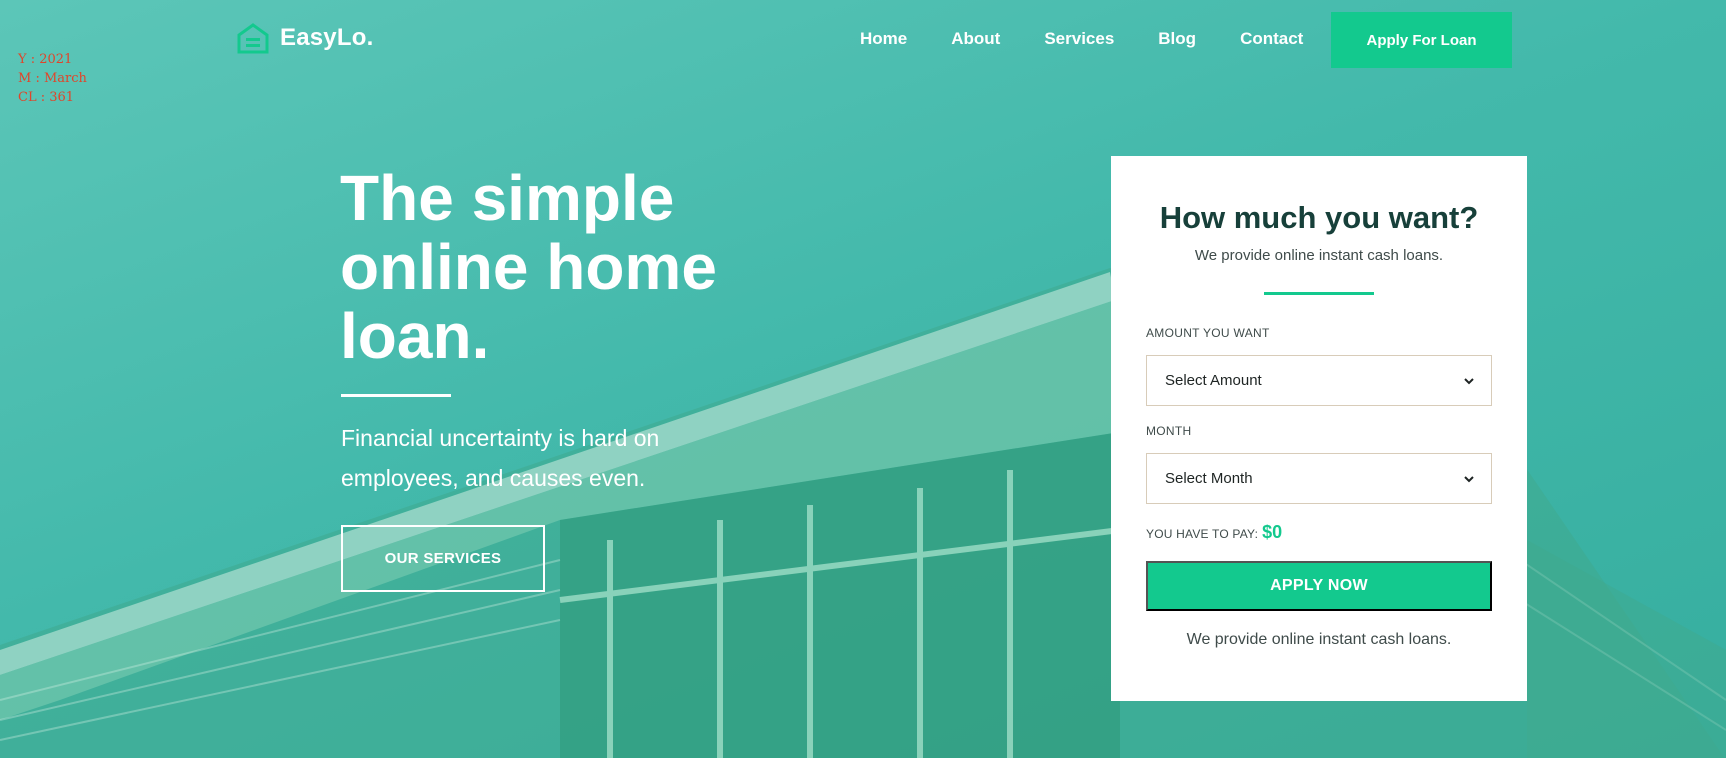  What do you see at coordinates (45, 59) in the screenshot?
I see `watermark-year: Y : 2021` at bounding box center [45, 59].